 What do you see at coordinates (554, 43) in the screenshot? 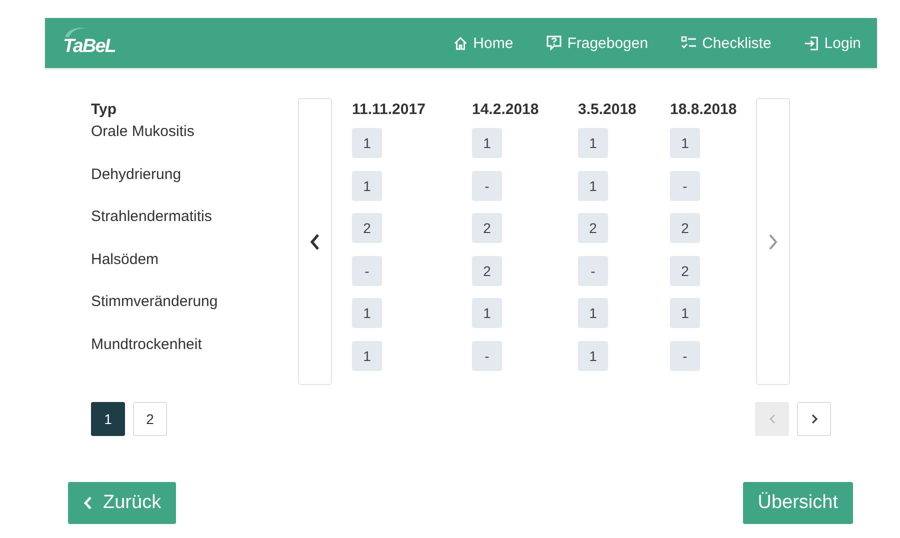
I see `question-bubble-icon` at bounding box center [554, 43].